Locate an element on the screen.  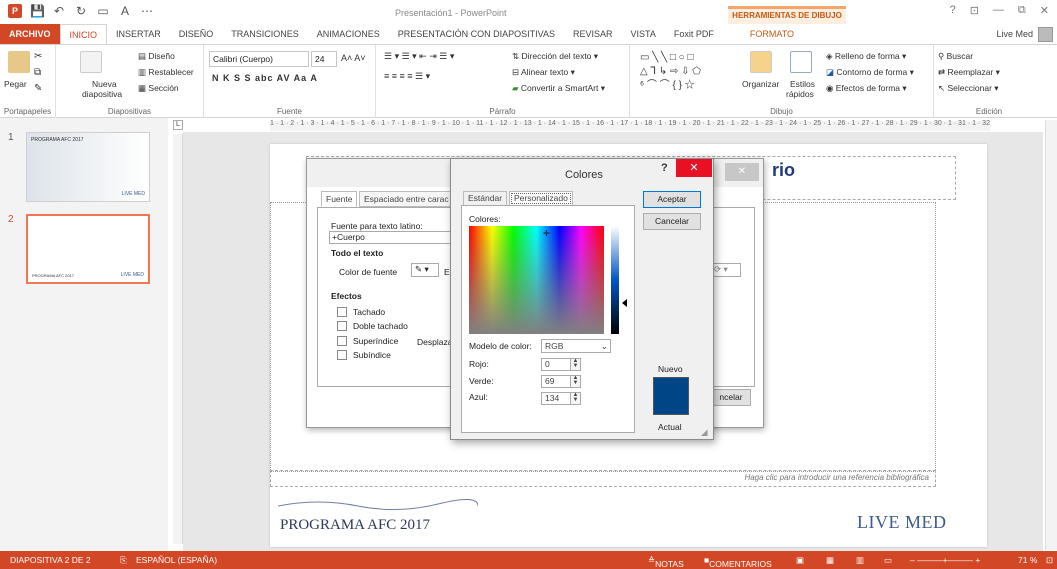
tab-espaciado: Espaciado entre carac is located at coordinates (406, 199).